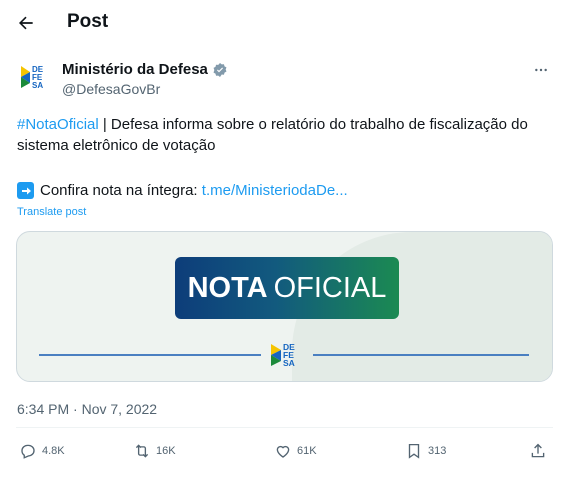 The width and height of the screenshot is (567, 477). Describe the element at coordinates (283, 451) in the screenshot. I see `like-icon` at that location.